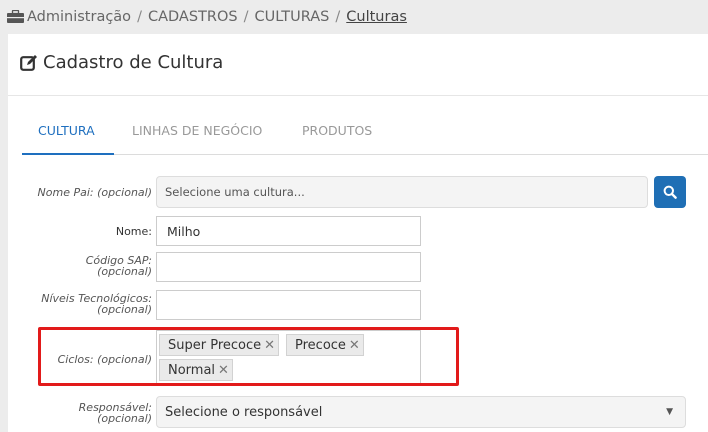  Describe the element at coordinates (68, 154) in the screenshot. I see `active-tab-indicator` at that location.